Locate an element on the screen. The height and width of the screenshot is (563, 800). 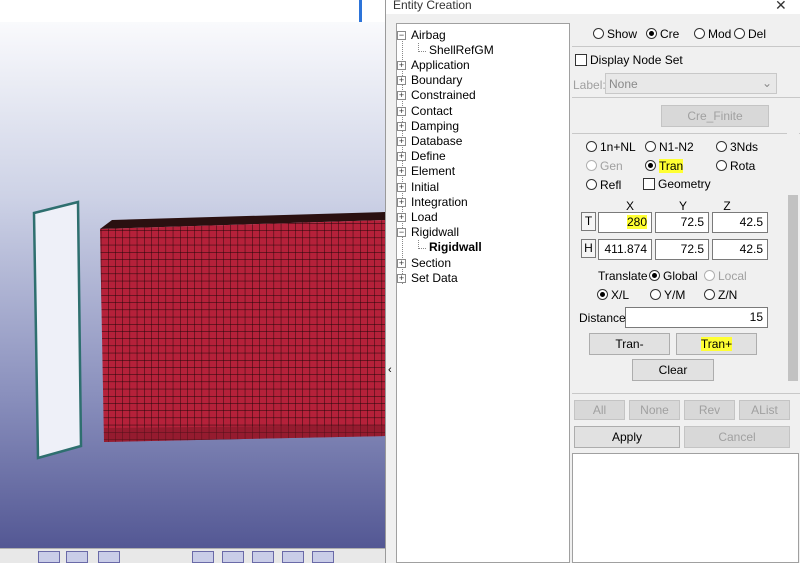
tree-item-initial: + Initial is located at coordinates (418, 187).